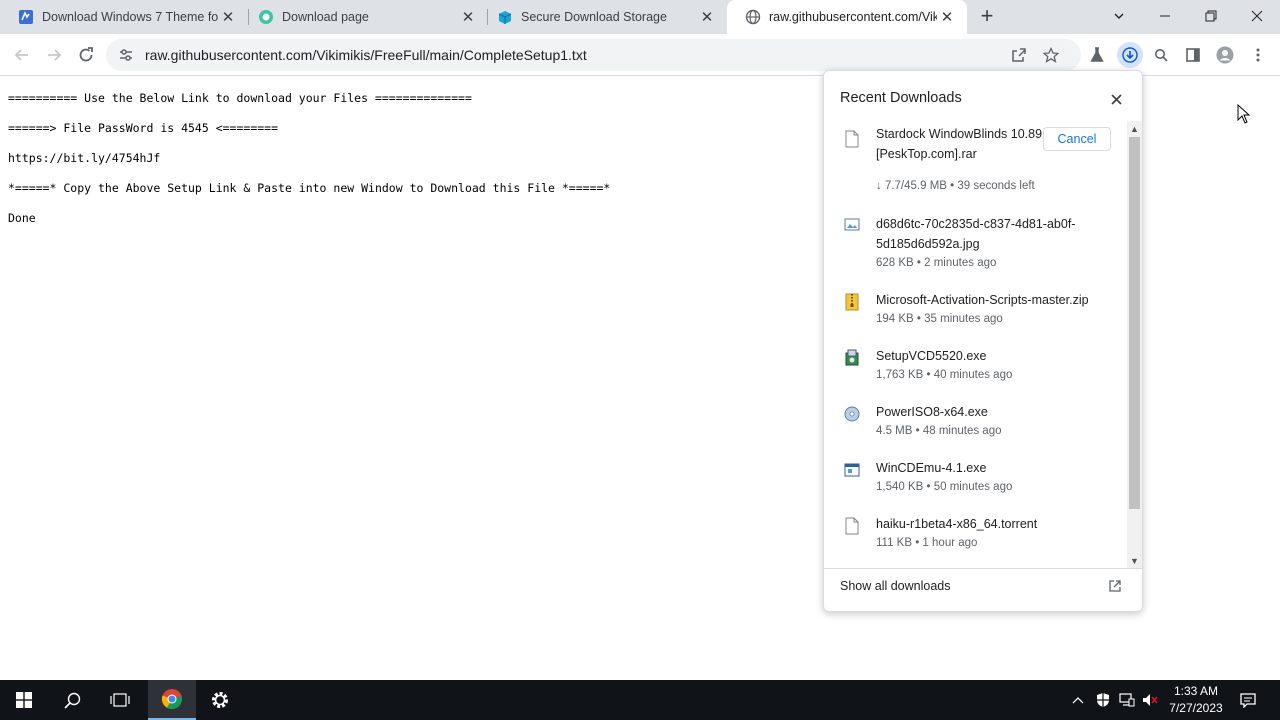  I want to click on reload-button, so click(86, 55).